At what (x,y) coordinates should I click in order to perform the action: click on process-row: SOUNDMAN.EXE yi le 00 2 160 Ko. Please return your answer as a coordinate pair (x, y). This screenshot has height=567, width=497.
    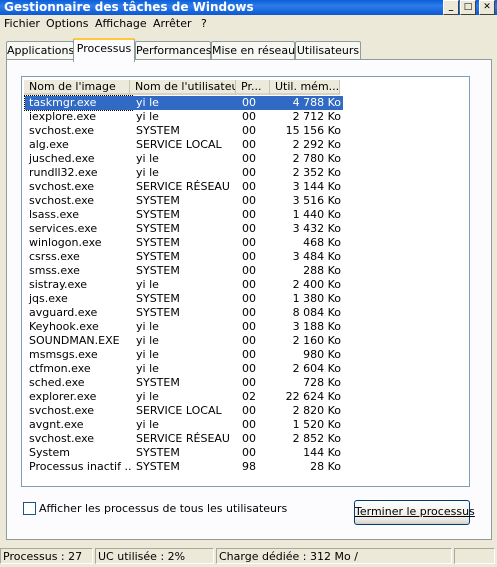
    Looking at the image, I should click on (245, 341).